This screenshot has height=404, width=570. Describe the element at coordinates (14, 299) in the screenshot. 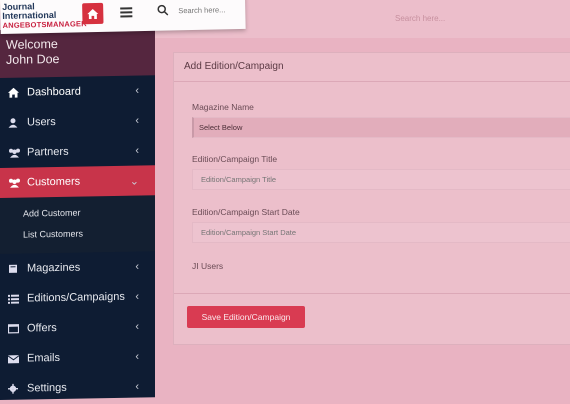

I see `list-icon` at that location.